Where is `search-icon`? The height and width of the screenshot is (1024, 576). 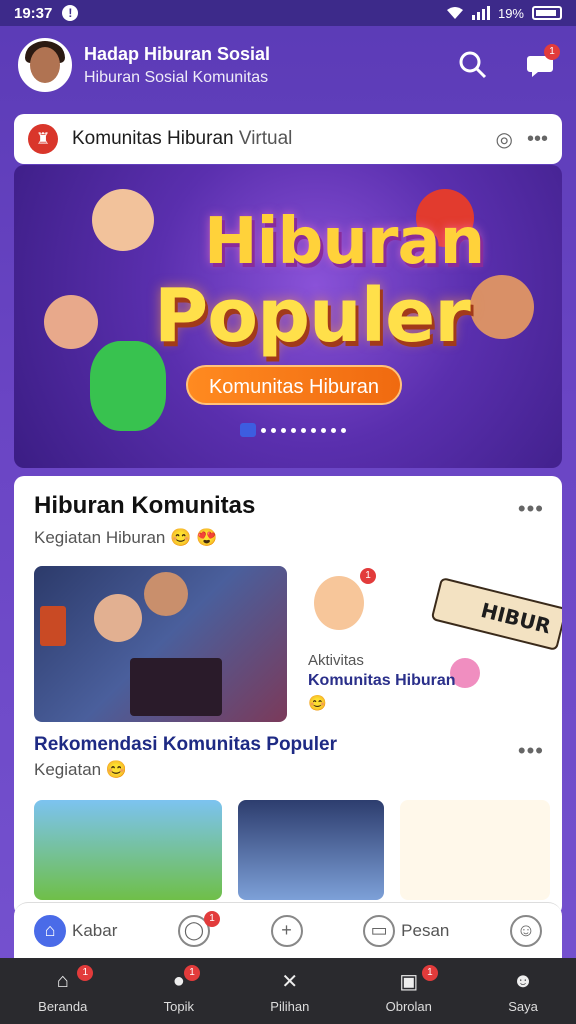 search-icon is located at coordinates (473, 65).